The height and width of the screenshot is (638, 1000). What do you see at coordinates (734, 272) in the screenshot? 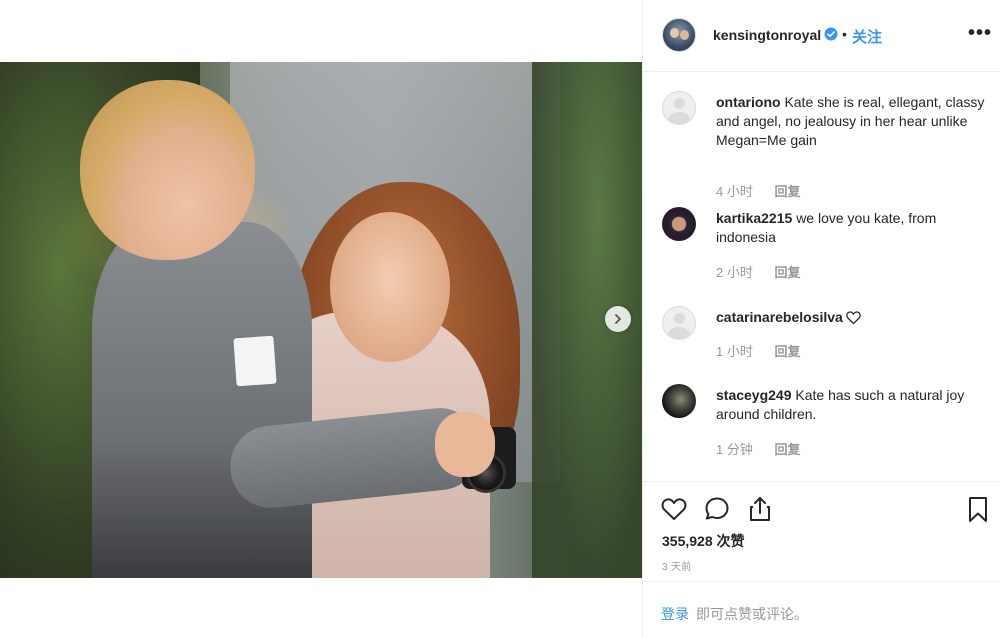
I see `comment-time: 2 小时` at bounding box center [734, 272].